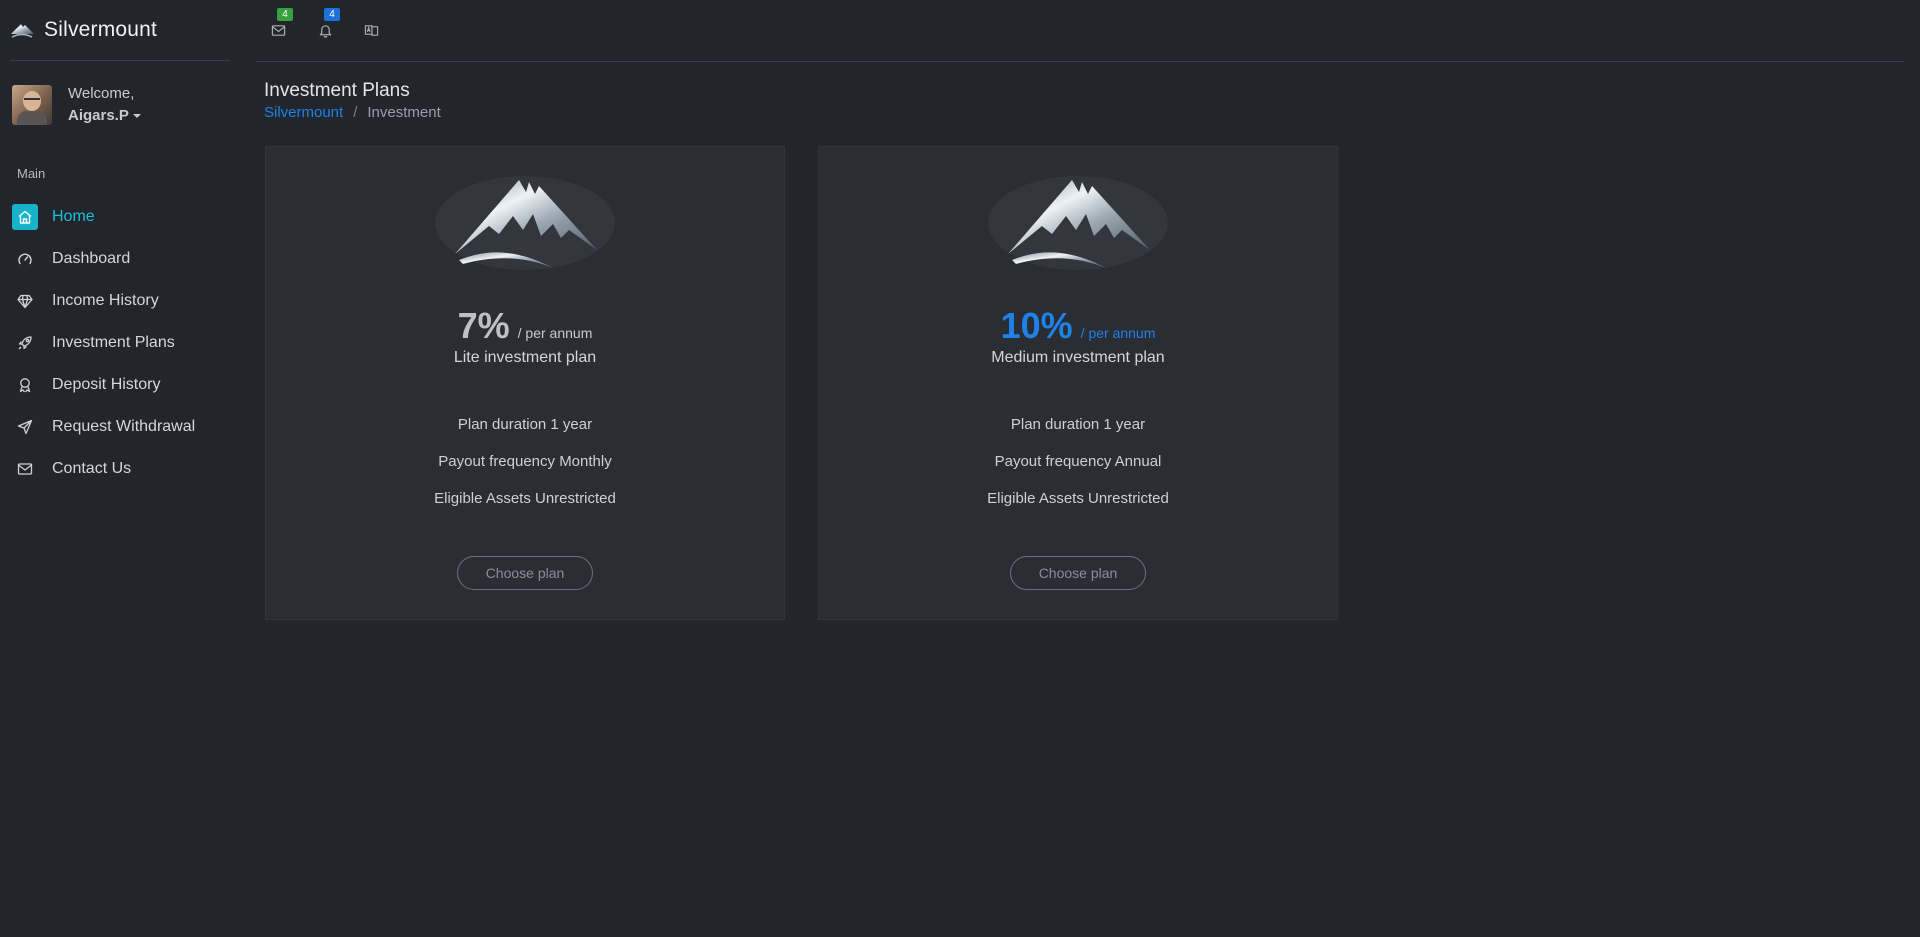 The image size is (1920, 937). What do you see at coordinates (337, 90) in the screenshot?
I see `page-title: Investment Plans` at bounding box center [337, 90].